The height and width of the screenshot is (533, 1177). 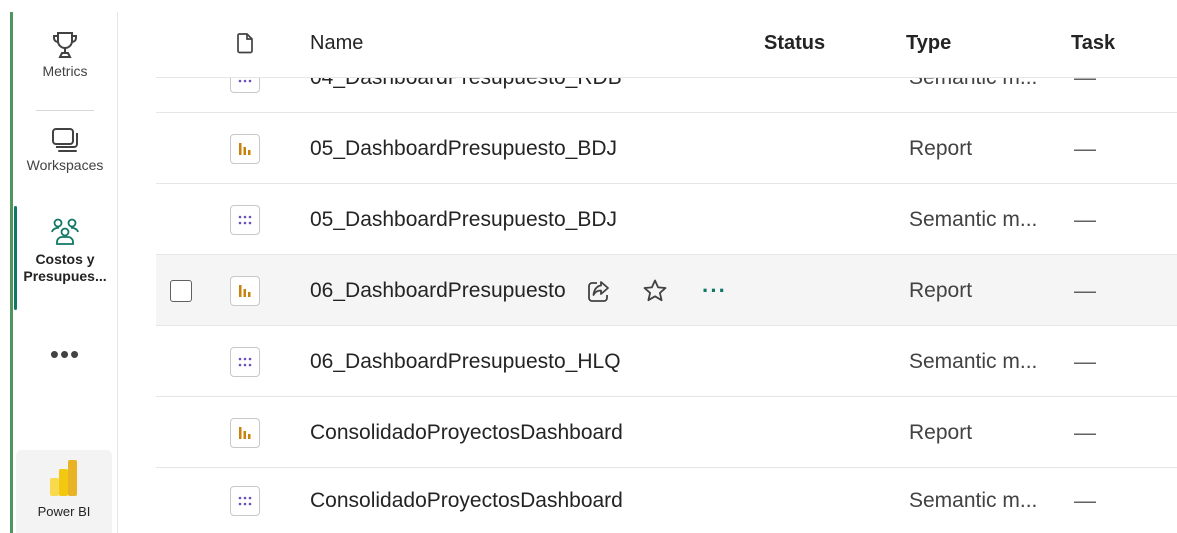 I want to click on workspaces-icon, so click(x=65, y=140).